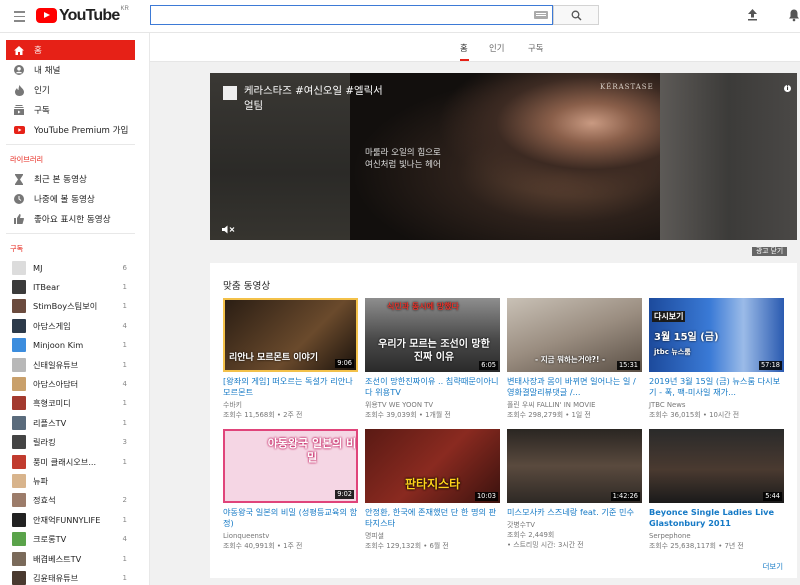 The image size is (800, 585). What do you see at coordinates (274, 358) in the screenshot?
I see `thumbnail-text: 리안나 모르몬트 이야기` at bounding box center [274, 358].